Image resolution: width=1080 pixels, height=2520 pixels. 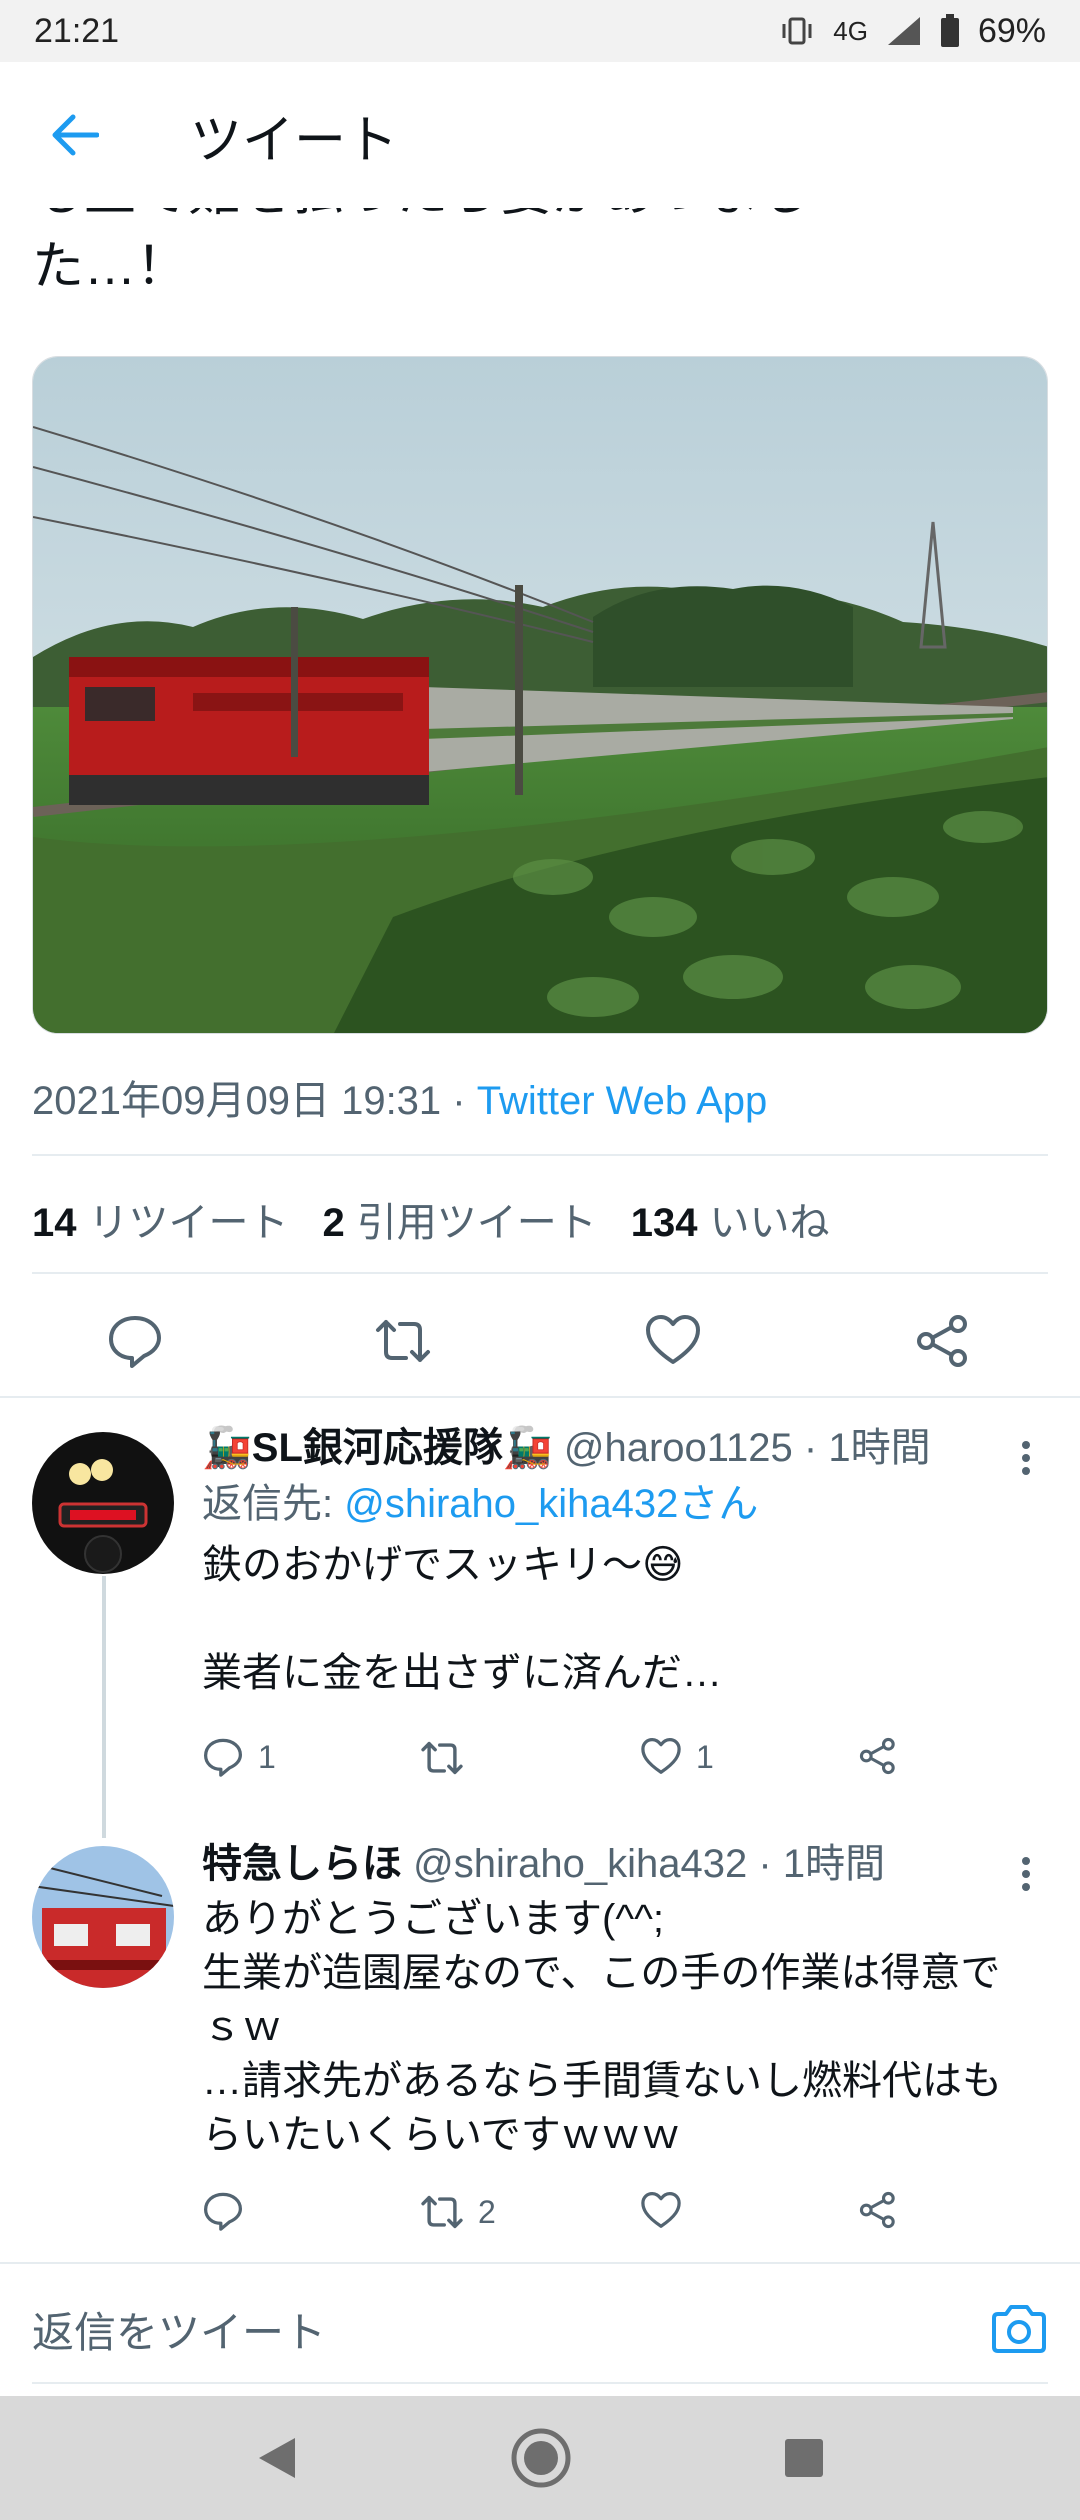 I want to click on page-title: ツイート, so click(x=294, y=140).